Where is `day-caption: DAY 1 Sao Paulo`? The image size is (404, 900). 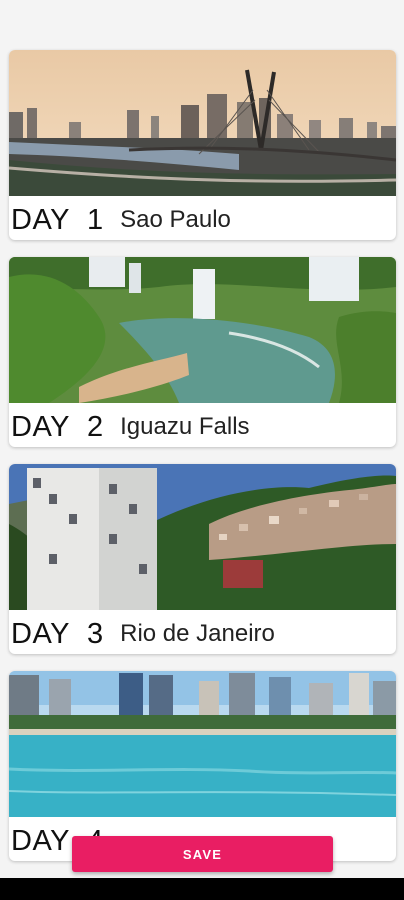 day-caption: DAY 1 Sao Paulo is located at coordinates (121, 220).